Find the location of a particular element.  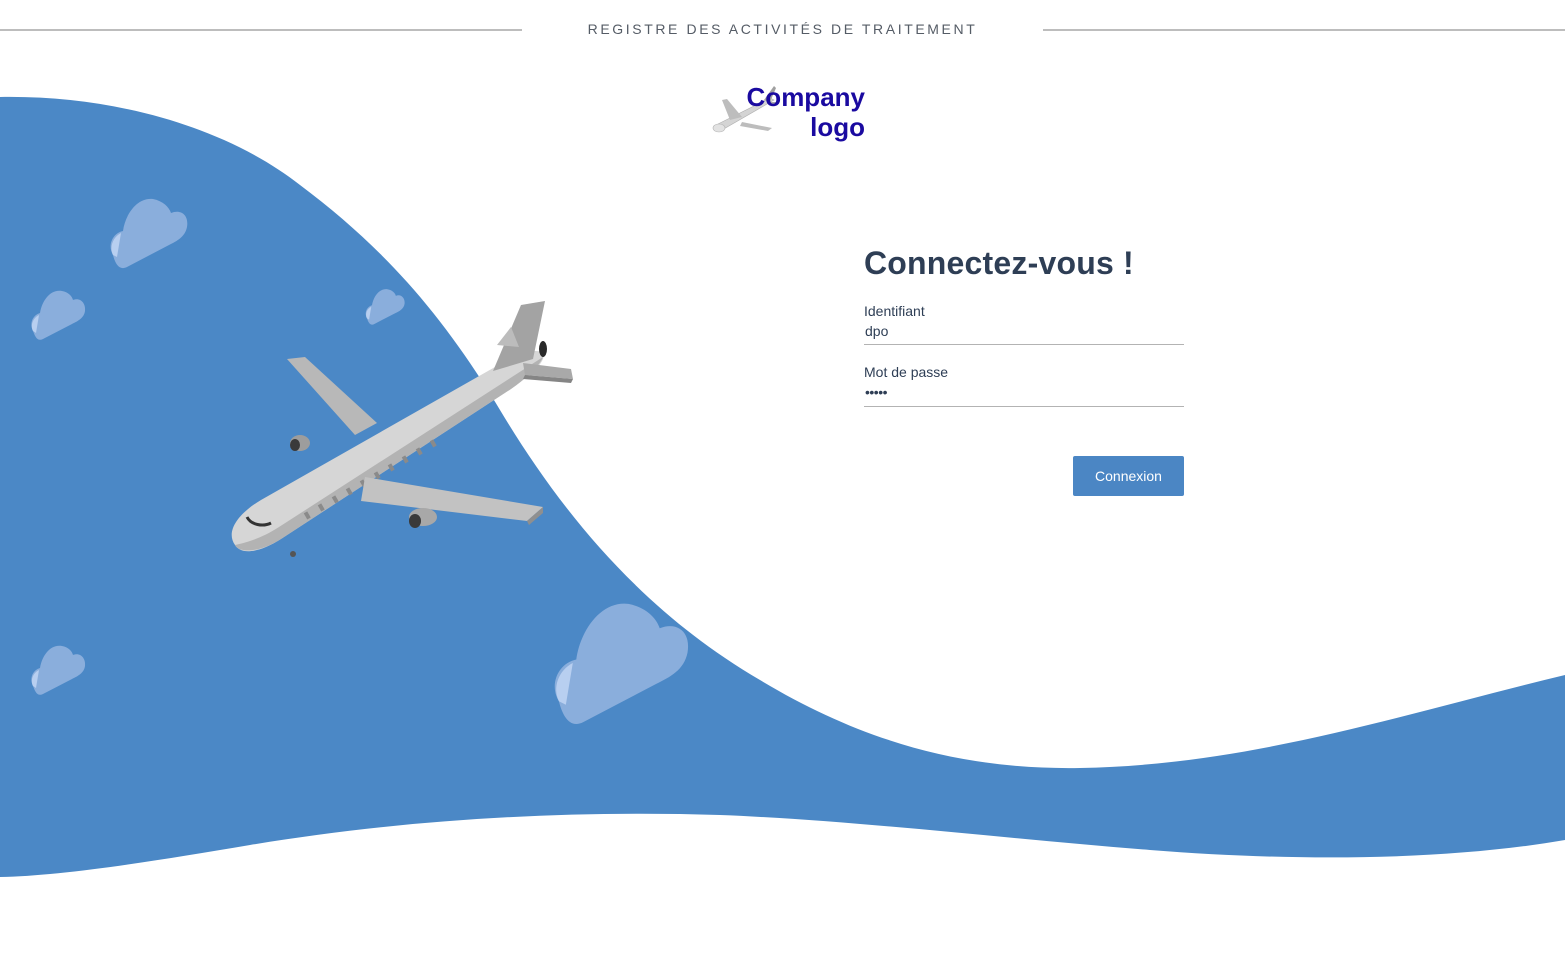

company-logo: Company logo is located at coordinates (785, 115).